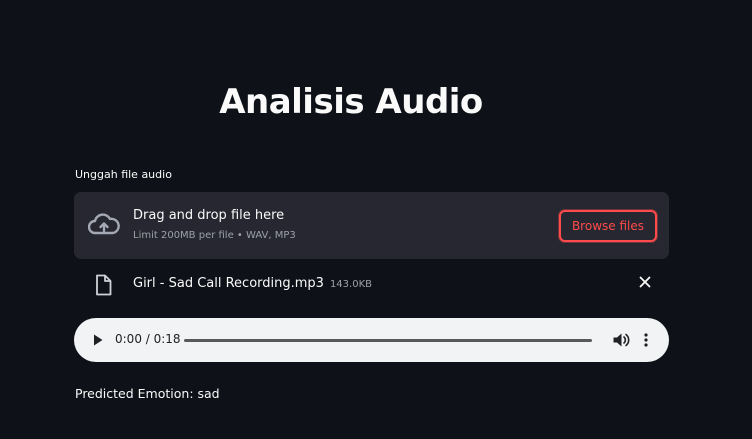 This screenshot has height=439, width=752. What do you see at coordinates (646, 340) in the screenshot?
I see `more-options-icon` at bounding box center [646, 340].